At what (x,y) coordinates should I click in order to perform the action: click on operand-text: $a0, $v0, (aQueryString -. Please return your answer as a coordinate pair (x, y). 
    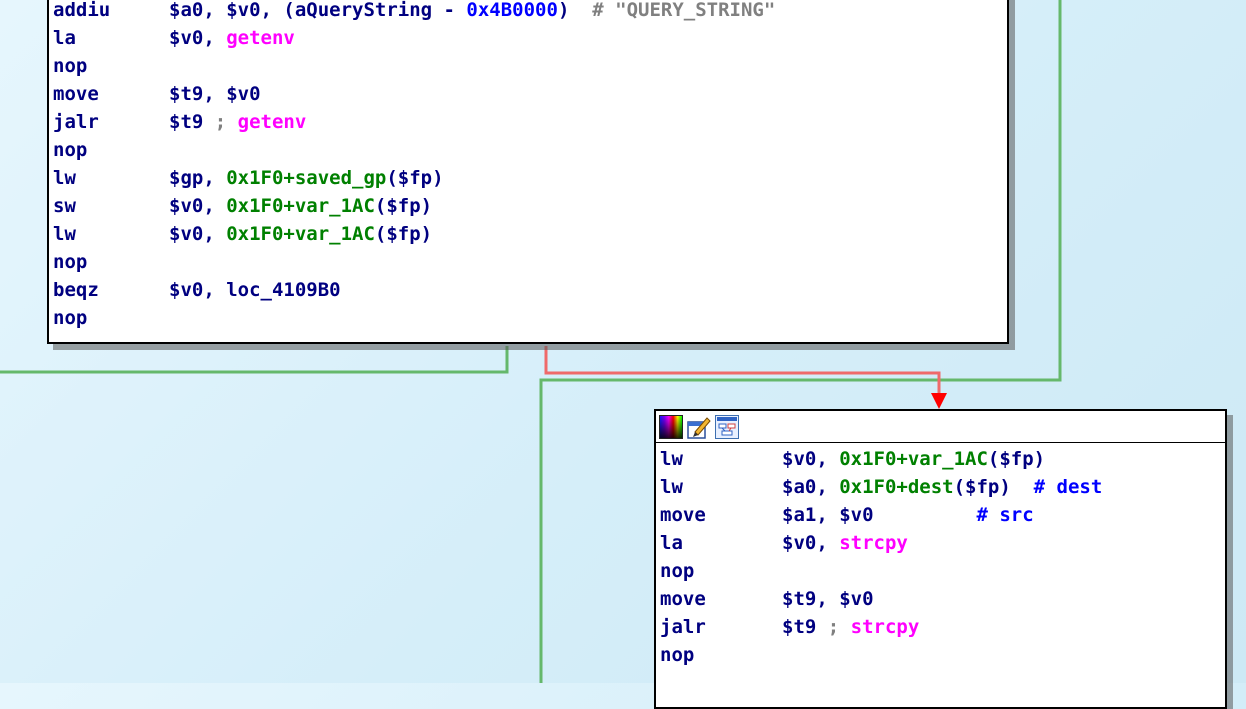
    Looking at the image, I should click on (318, 10).